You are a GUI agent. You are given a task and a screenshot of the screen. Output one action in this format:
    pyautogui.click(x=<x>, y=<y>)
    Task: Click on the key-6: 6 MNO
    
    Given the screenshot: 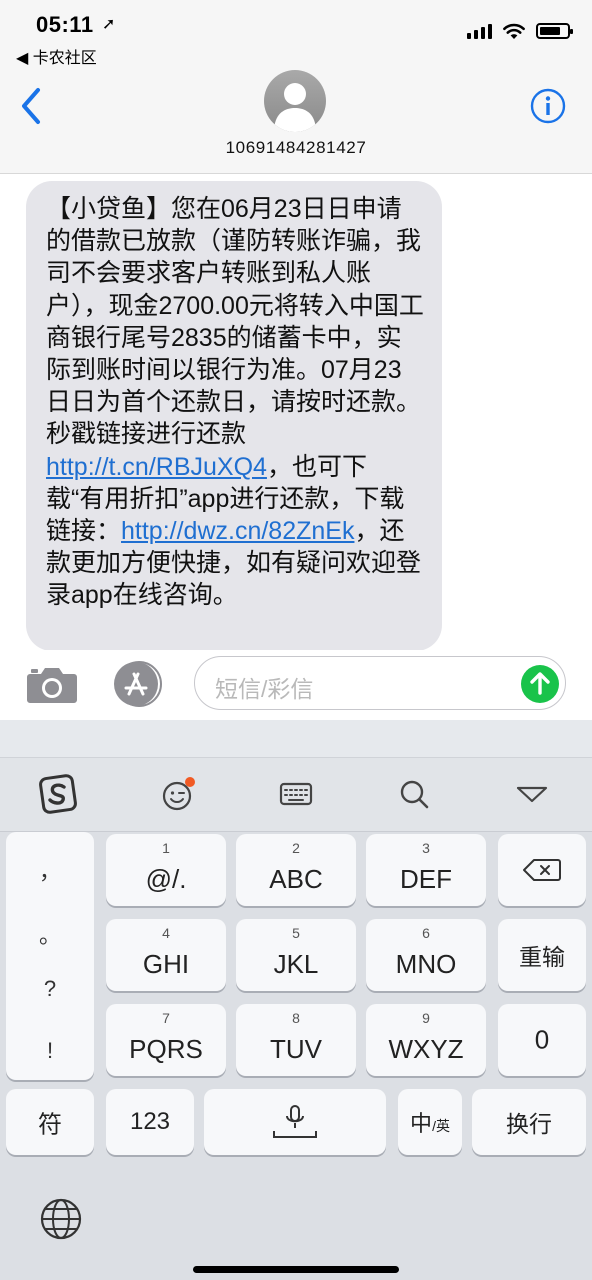 What is the action you would take?
    pyautogui.click(x=426, y=955)
    